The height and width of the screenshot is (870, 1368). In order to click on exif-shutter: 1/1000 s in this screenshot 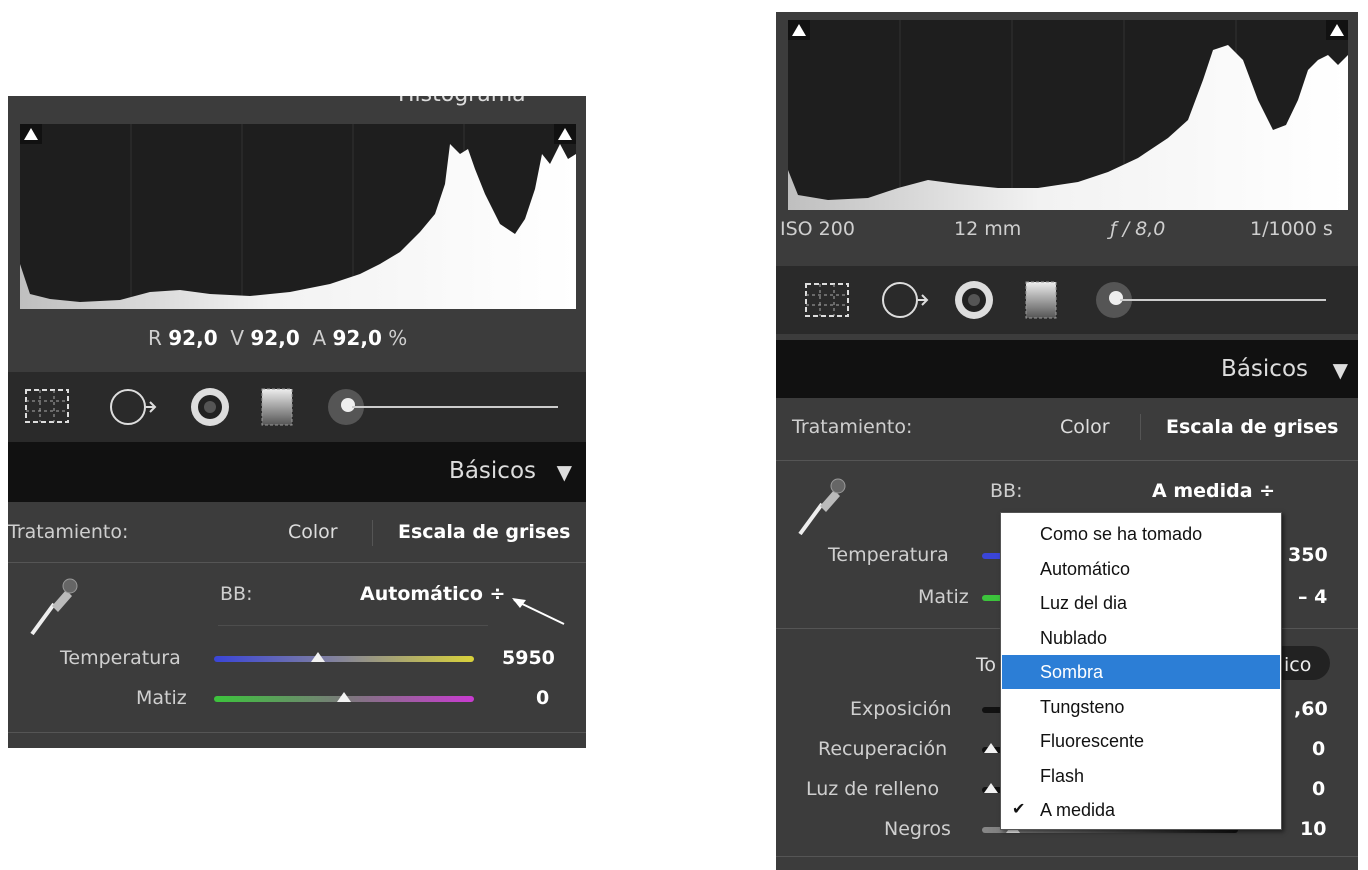, I will do `click(1291, 229)`.